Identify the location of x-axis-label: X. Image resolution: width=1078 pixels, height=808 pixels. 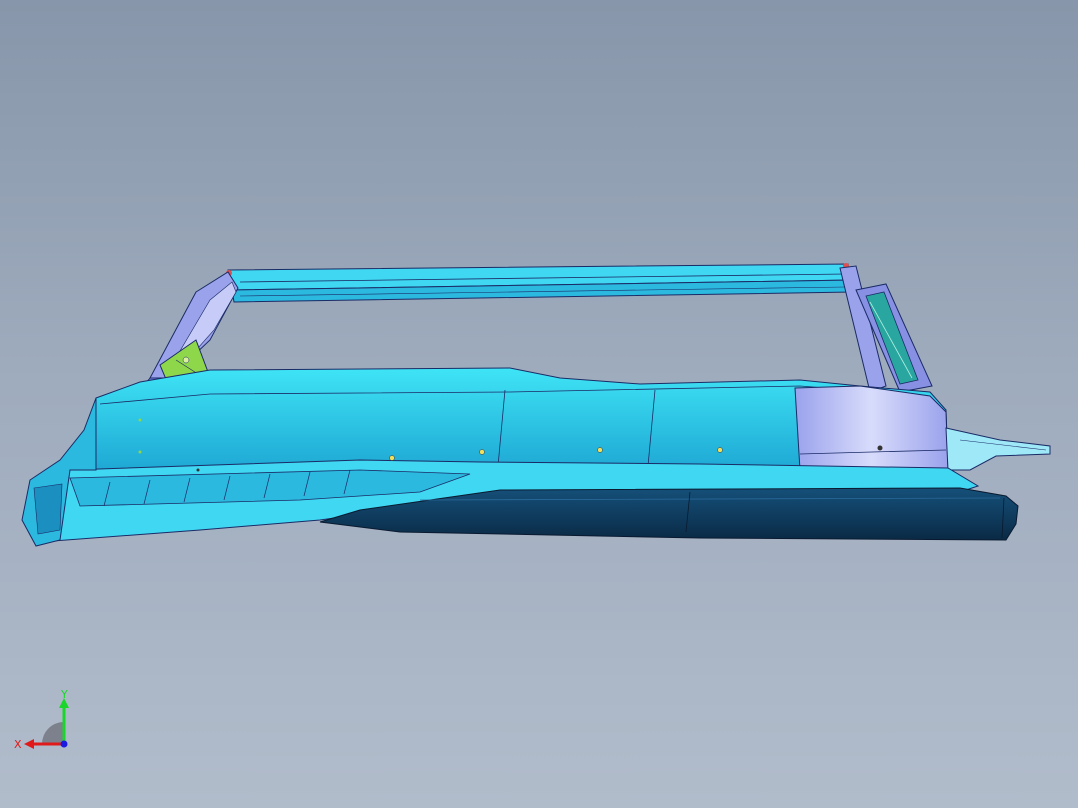
(18, 744).